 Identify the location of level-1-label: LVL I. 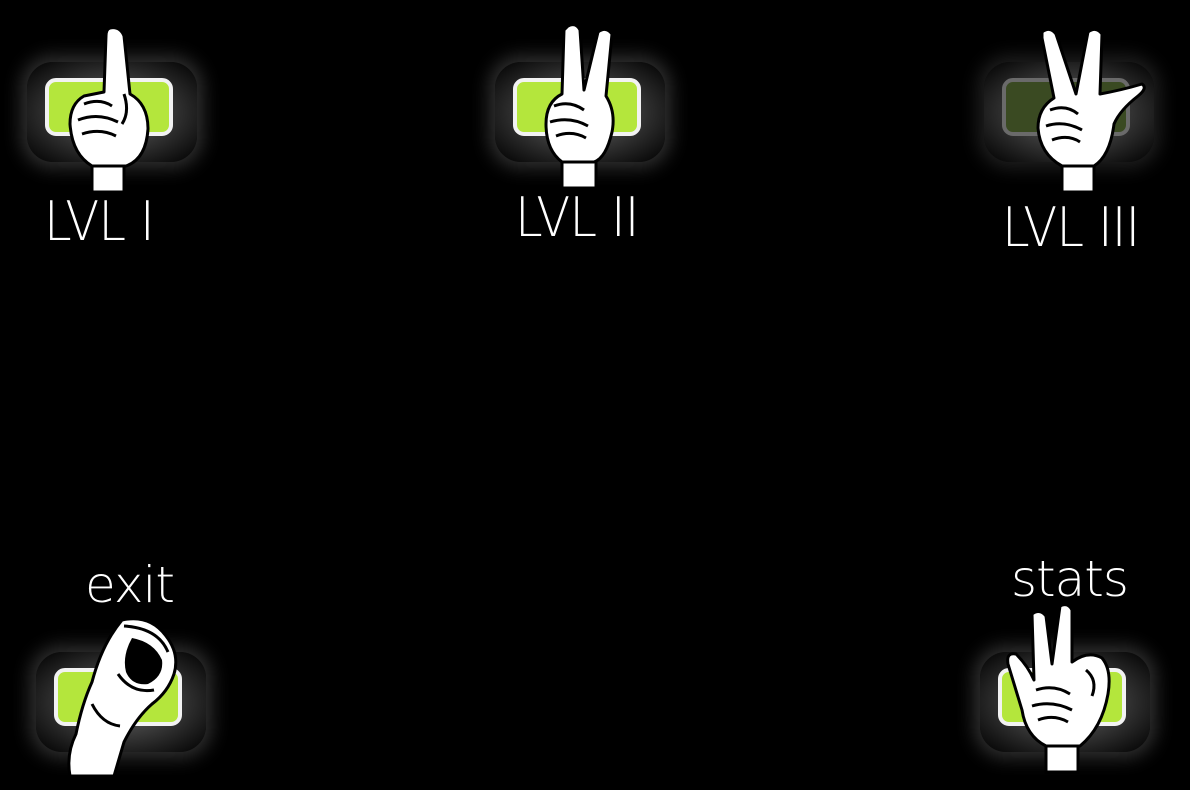
(99, 221).